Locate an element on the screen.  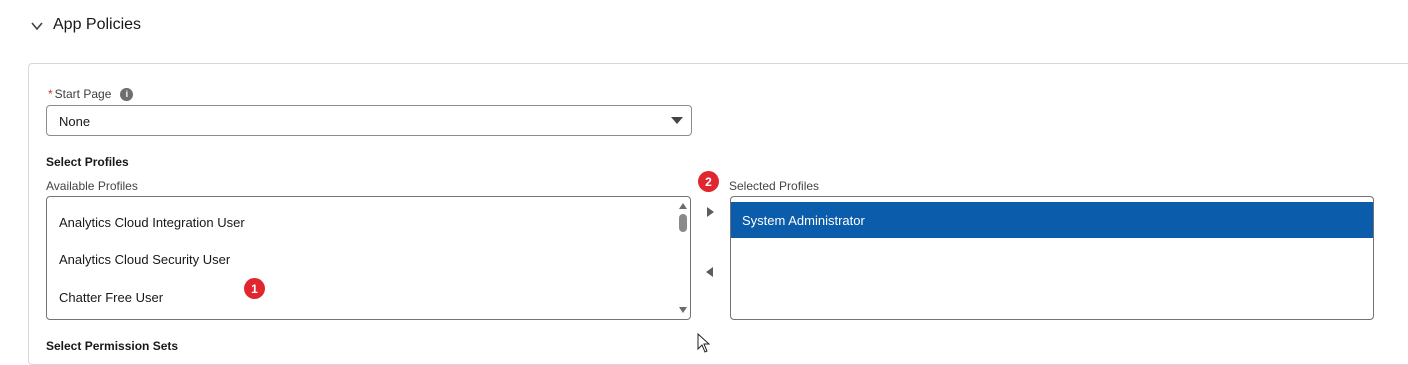
start-page-select: None is located at coordinates (369, 120).